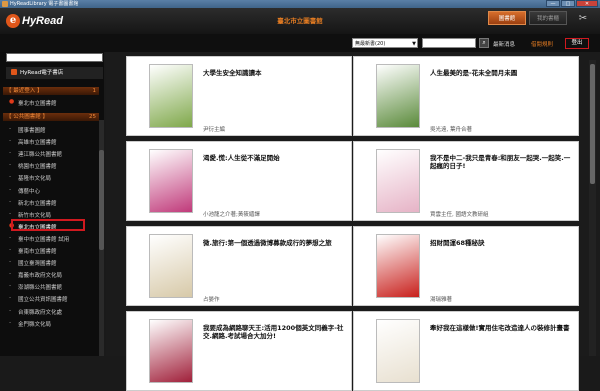  I want to click on logo-e-mark: e, so click(13, 21).